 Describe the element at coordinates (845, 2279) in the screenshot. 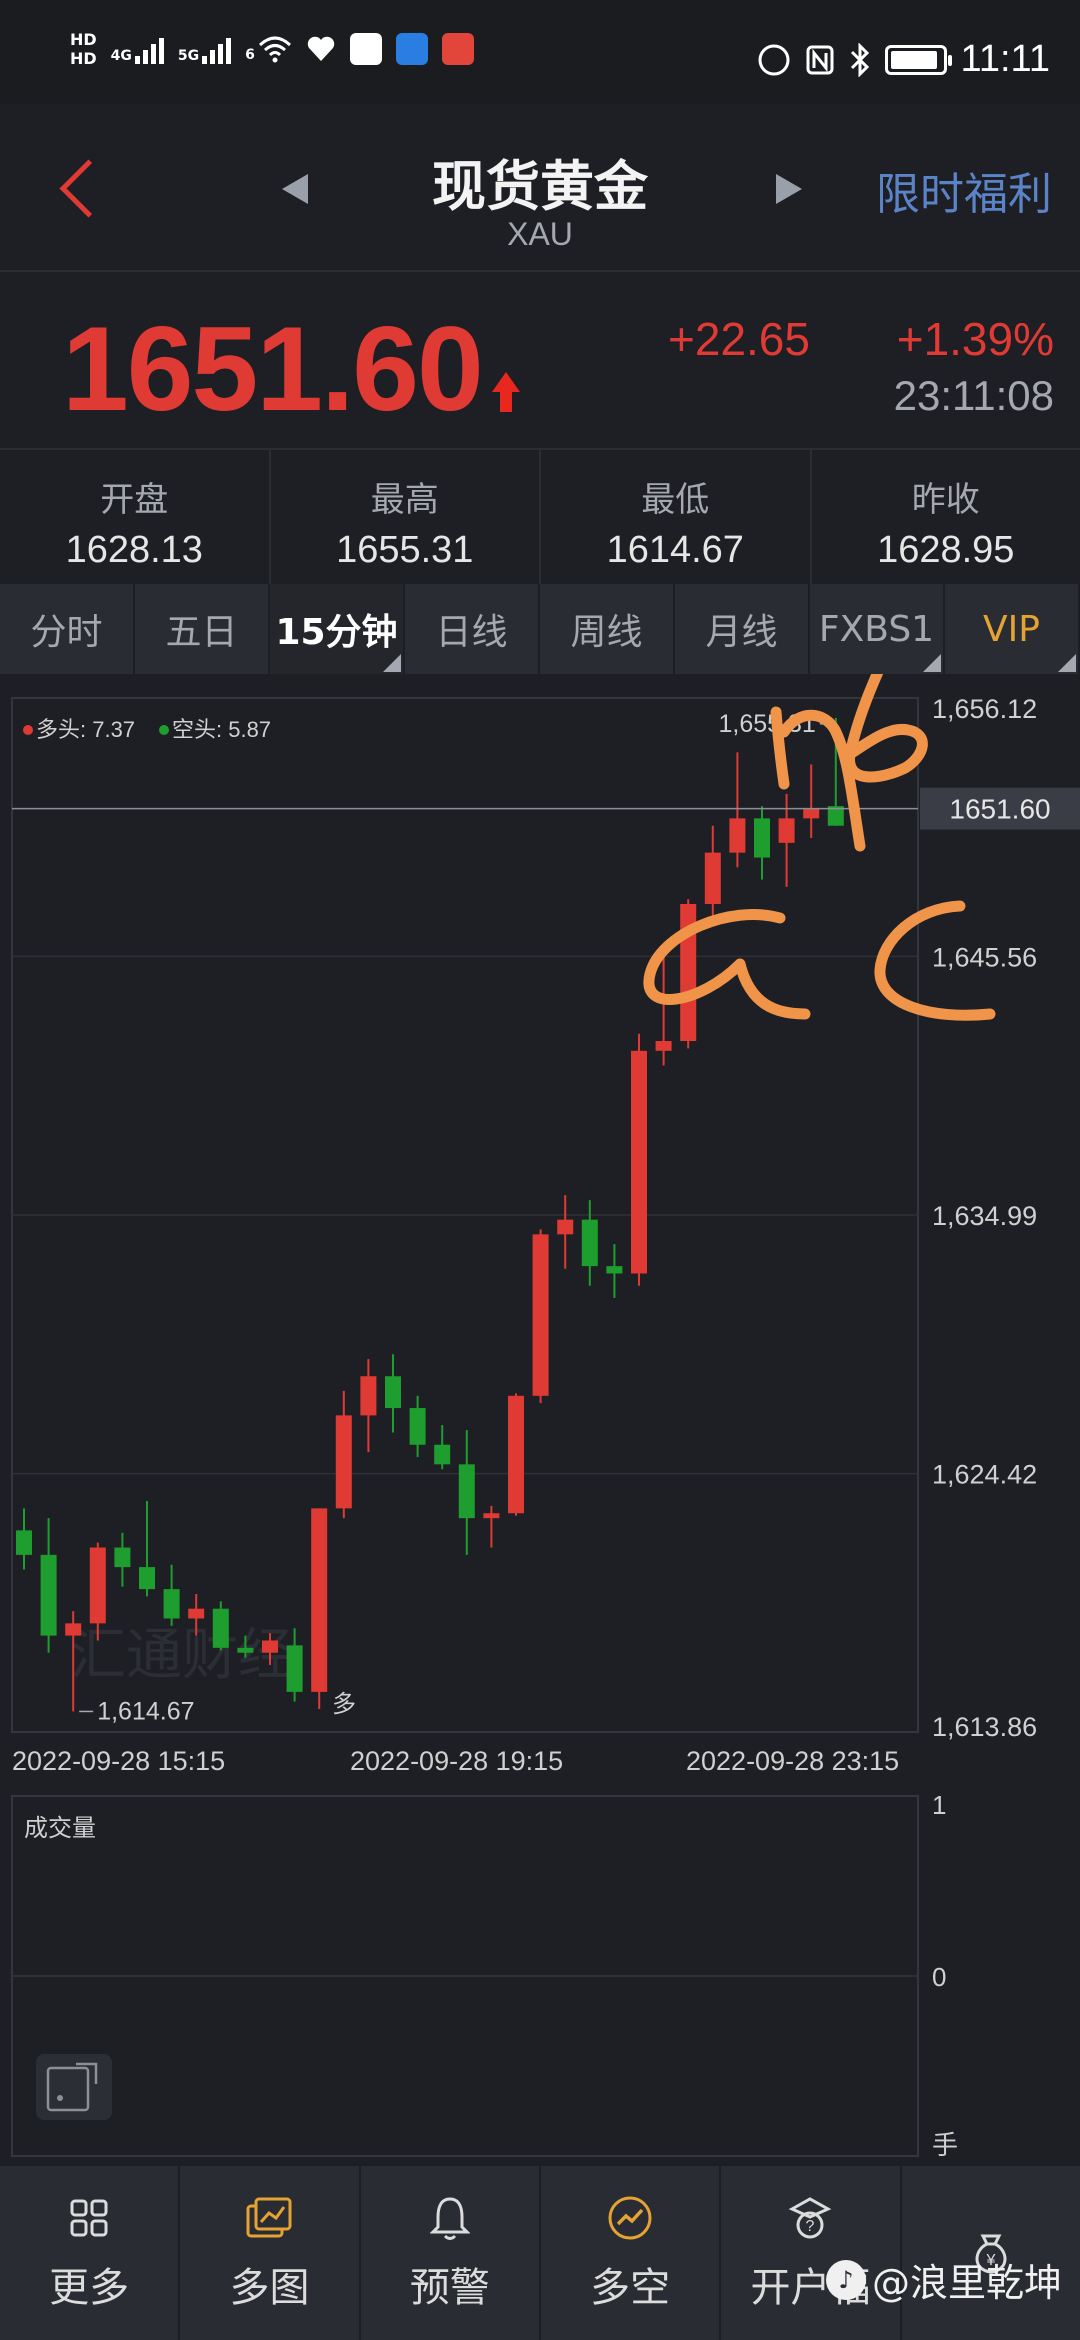

I see `weibo-logo-icon: ♪` at that location.